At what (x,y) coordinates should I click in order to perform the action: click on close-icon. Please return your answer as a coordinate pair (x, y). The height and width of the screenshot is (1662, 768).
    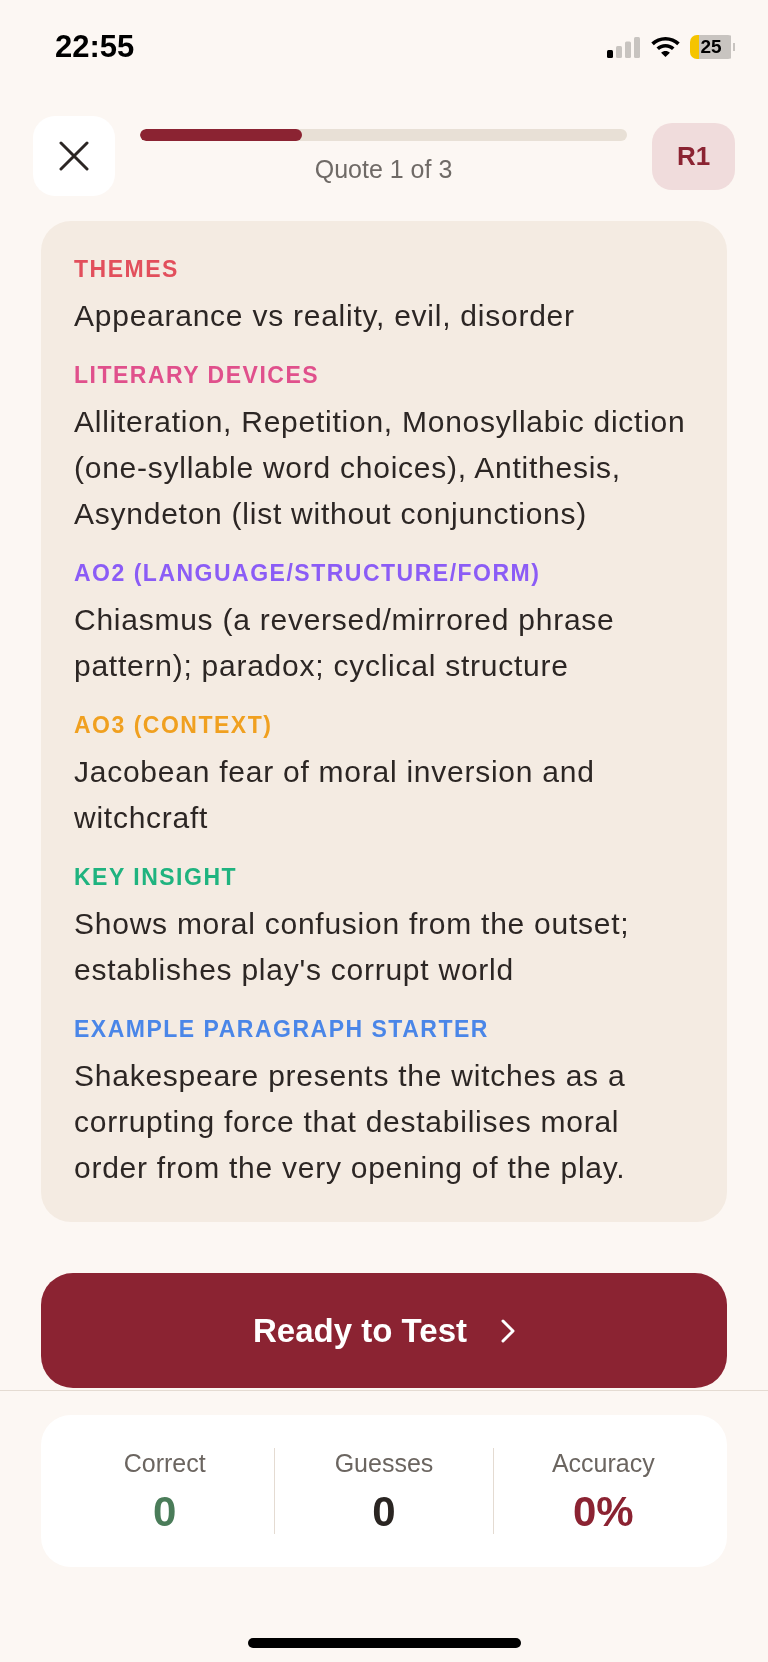
    Looking at the image, I should click on (74, 156).